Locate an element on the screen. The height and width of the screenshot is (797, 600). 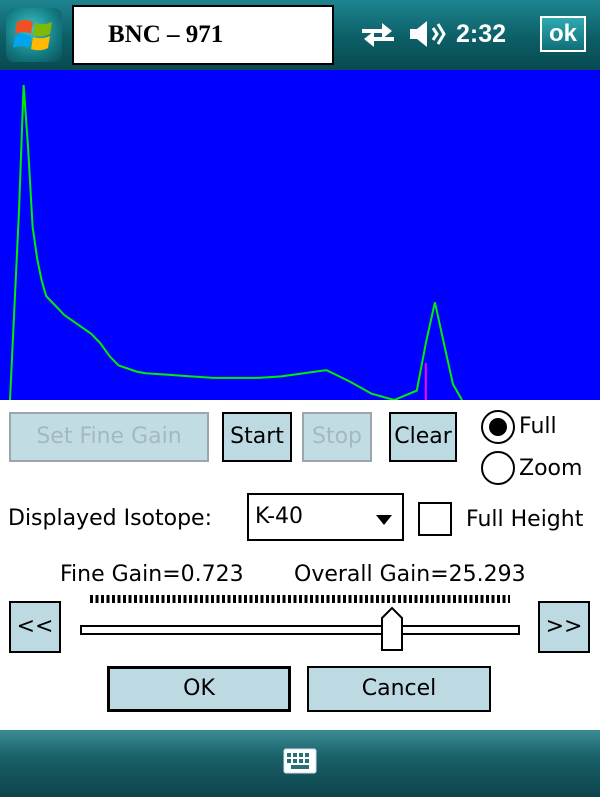
title-bar: BNC – 971 2:32 ok is located at coordinates (300, 35).